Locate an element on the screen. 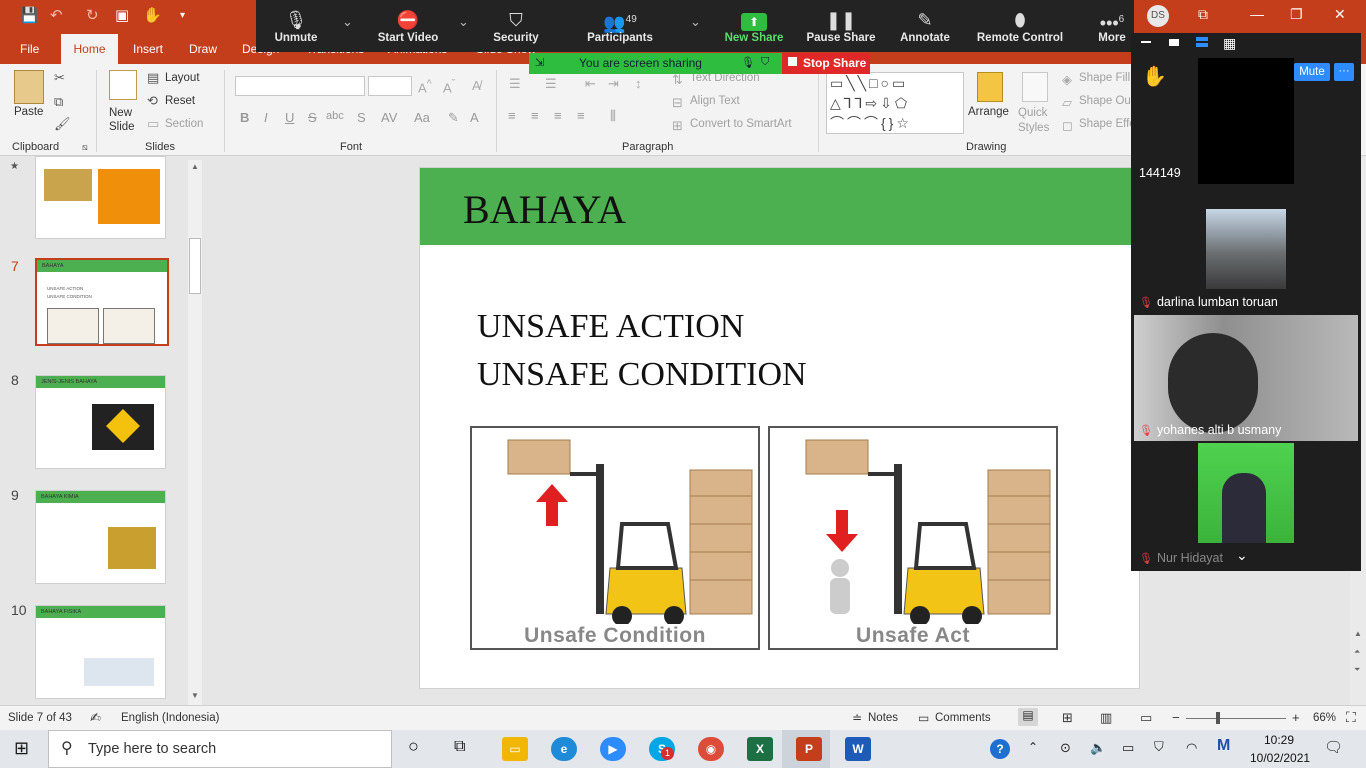  drag-handle-icon: ⇲ is located at coordinates (539, 62).